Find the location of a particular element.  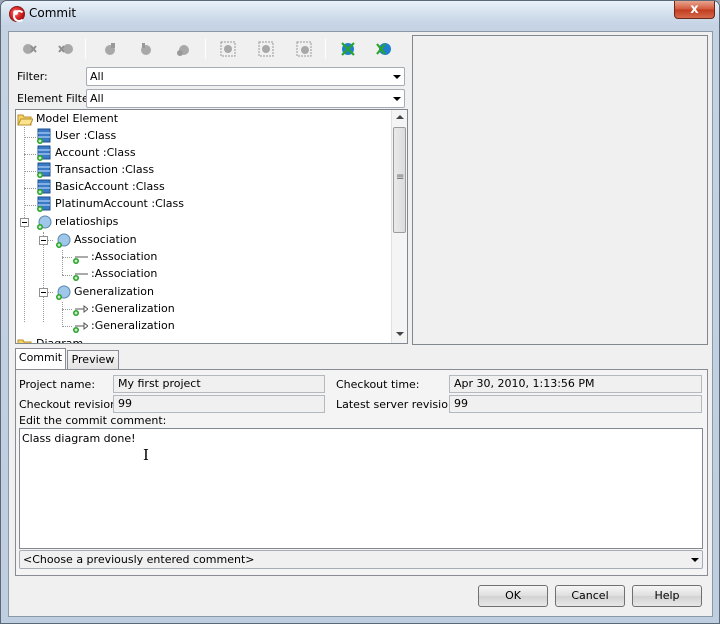

project-name-label: Project name: is located at coordinates (57, 384).